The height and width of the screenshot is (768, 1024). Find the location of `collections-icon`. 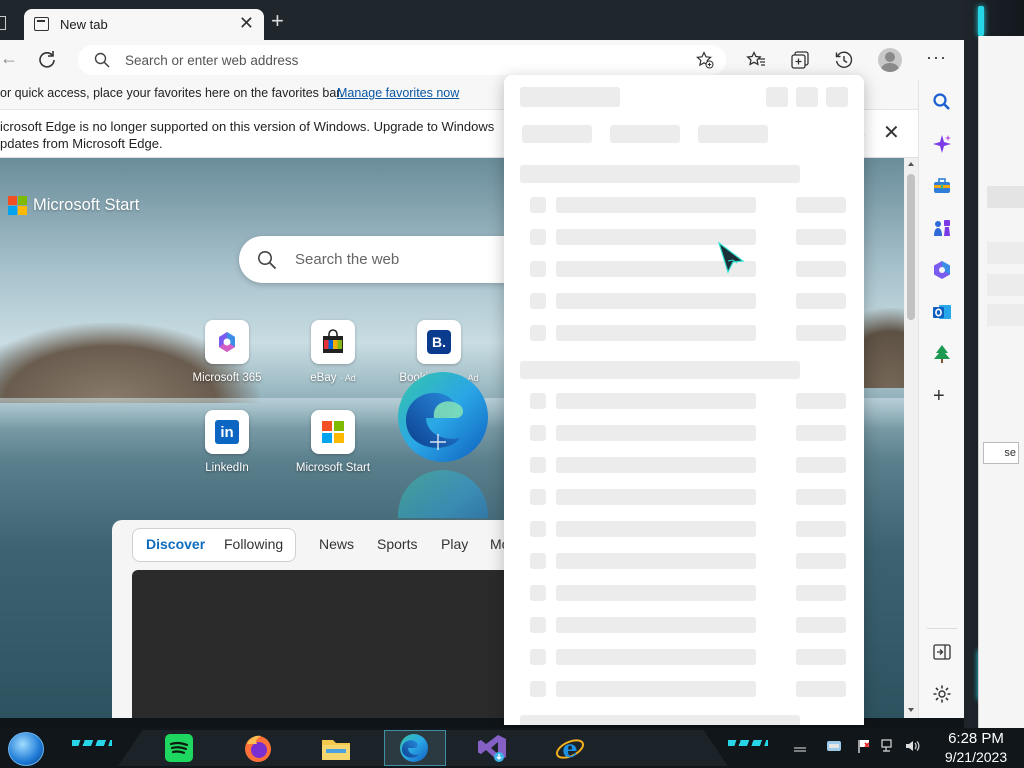

collections-icon is located at coordinates (800, 60).